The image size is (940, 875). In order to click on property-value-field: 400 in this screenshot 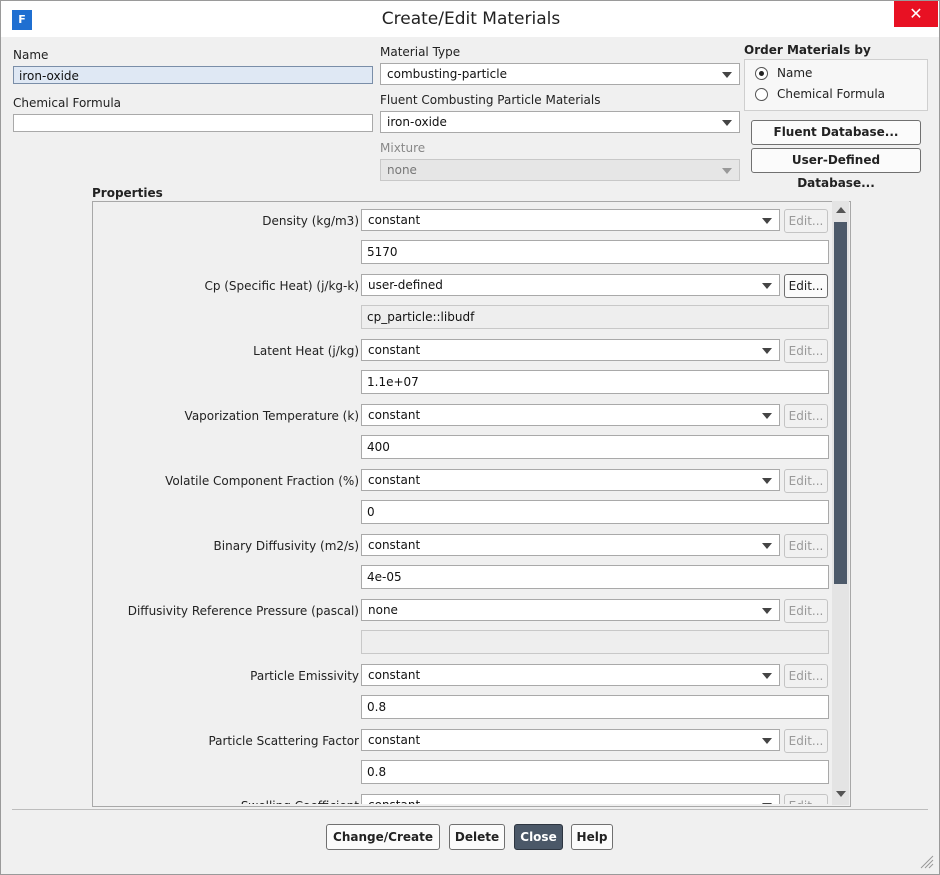, I will do `click(595, 447)`.